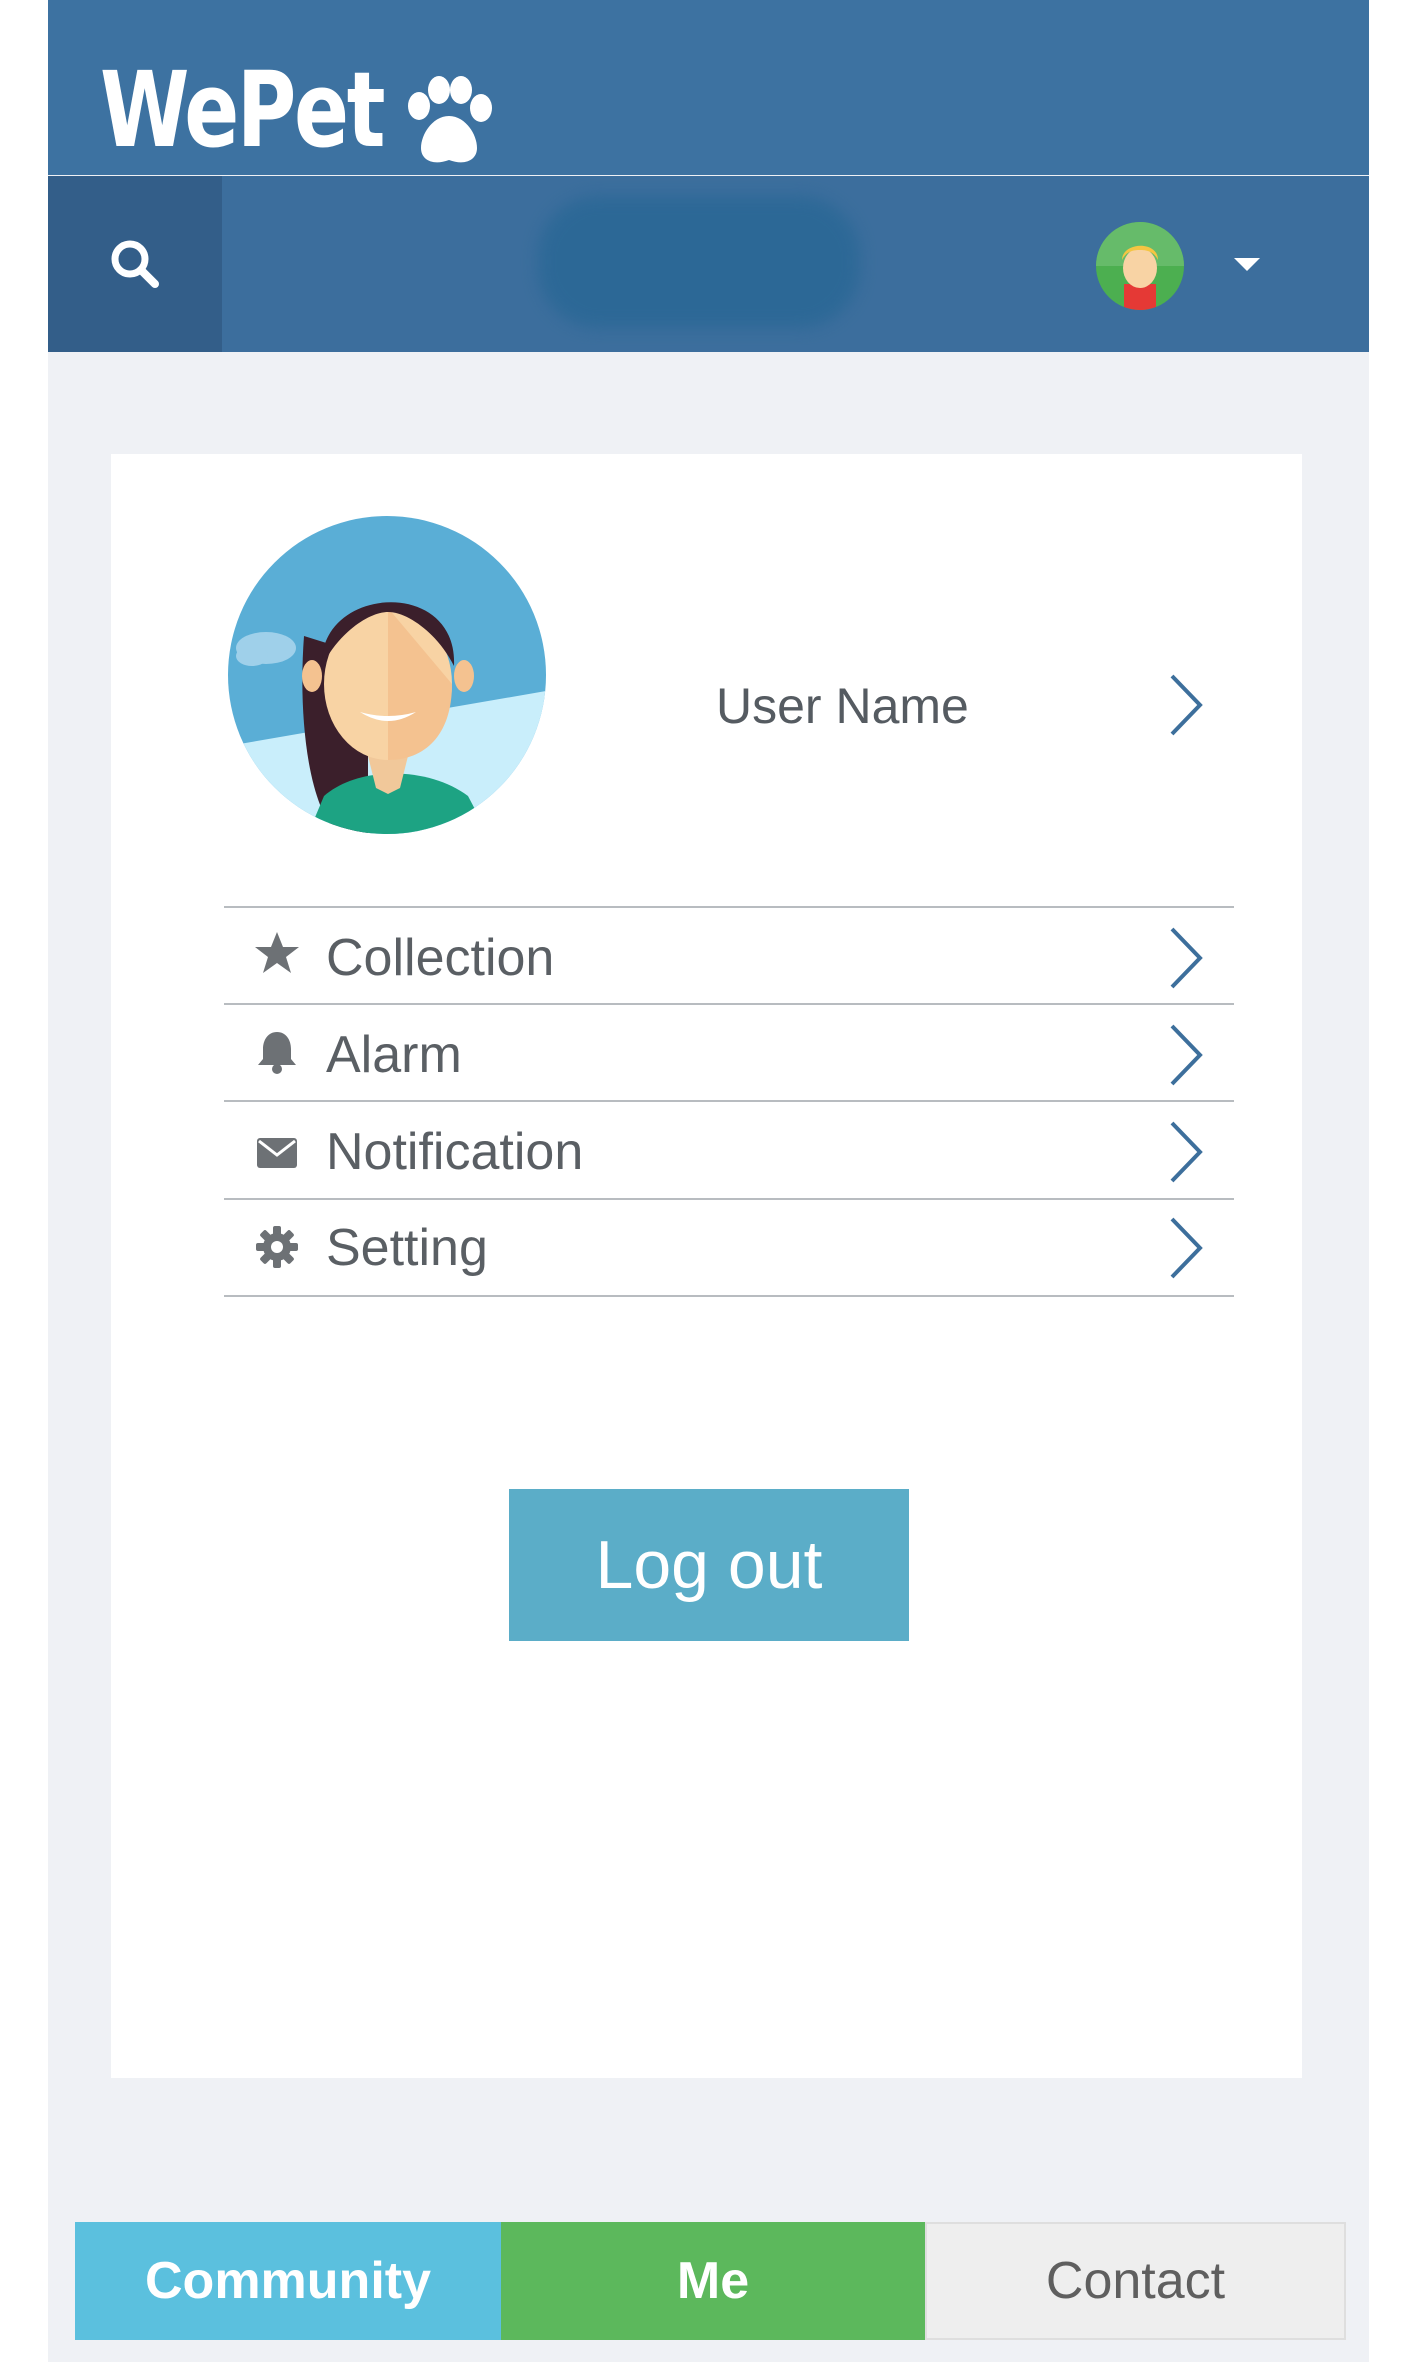  Describe the element at coordinates (277, 1153) in the screenshot. I see `envelope-icon` at that location.